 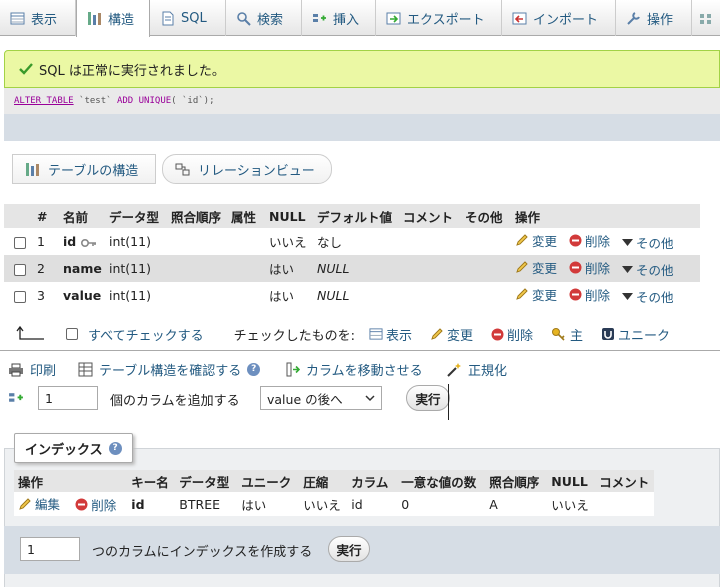 What do you see at coordinates (256, 171) in the screenshot?
I see `relation-view-label: リレーションビュー` at bounding box center [256, 171].